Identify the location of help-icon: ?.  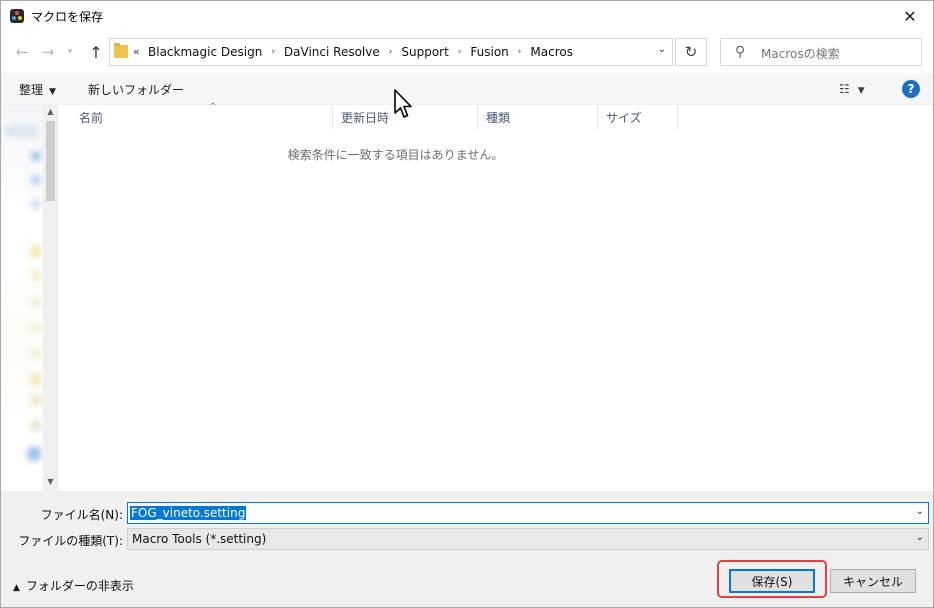
(911, 89).